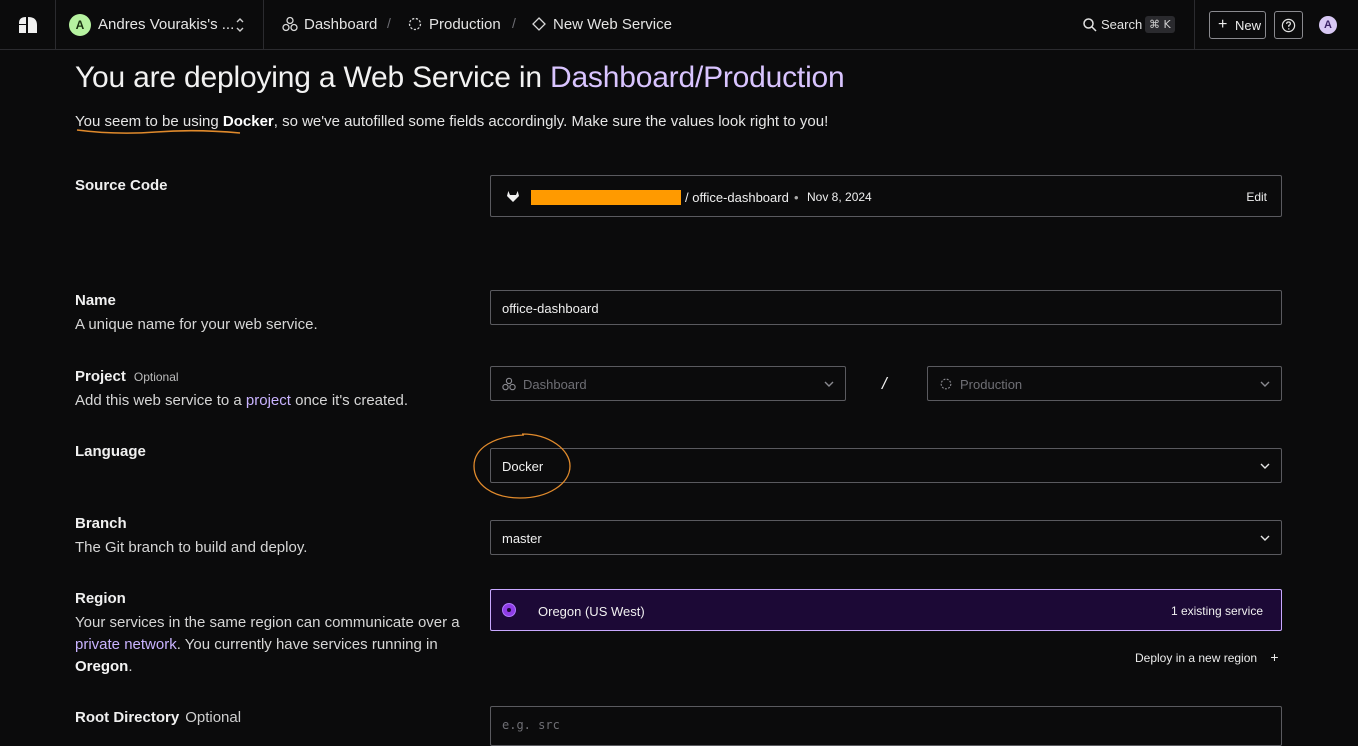 The width and height of the screenshot is (1358, 746). Describe the element at coordinates (340, 24) in the screenshot. I see `breadcrumb-dashboard: Dashboard` at that location.